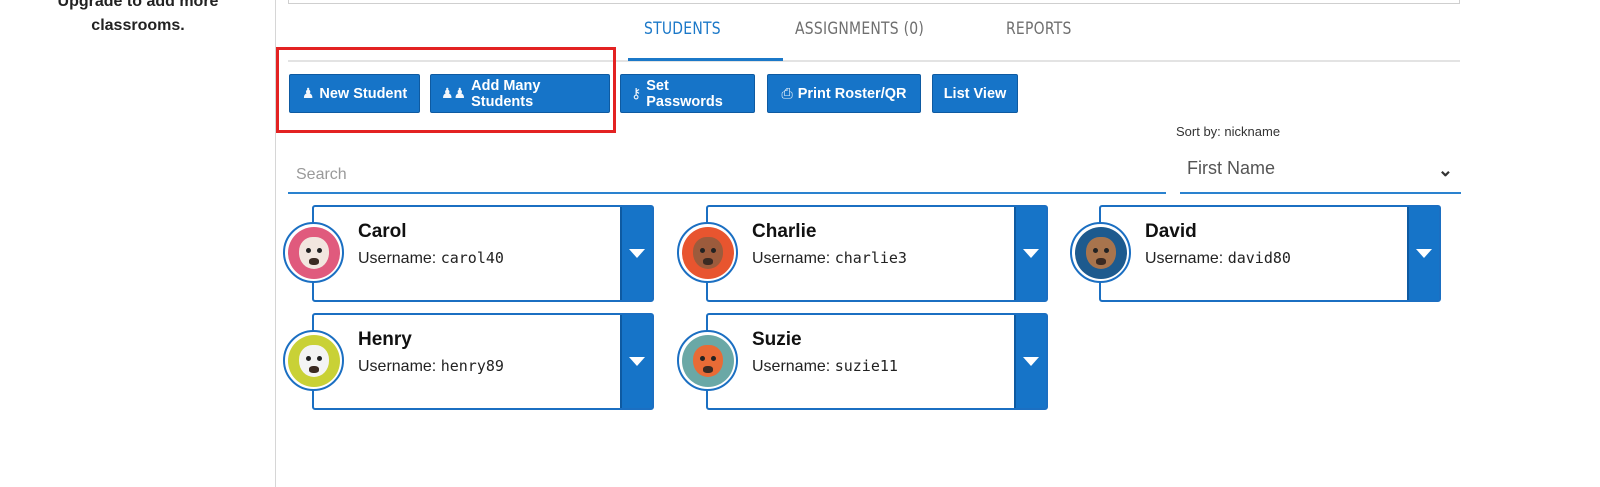 This screenshot has width=1600, height=487. What do you see at coordinates (636, 93) in the screenshot?
I see `key-icon: ⚷` at bounding box center [636, 93].